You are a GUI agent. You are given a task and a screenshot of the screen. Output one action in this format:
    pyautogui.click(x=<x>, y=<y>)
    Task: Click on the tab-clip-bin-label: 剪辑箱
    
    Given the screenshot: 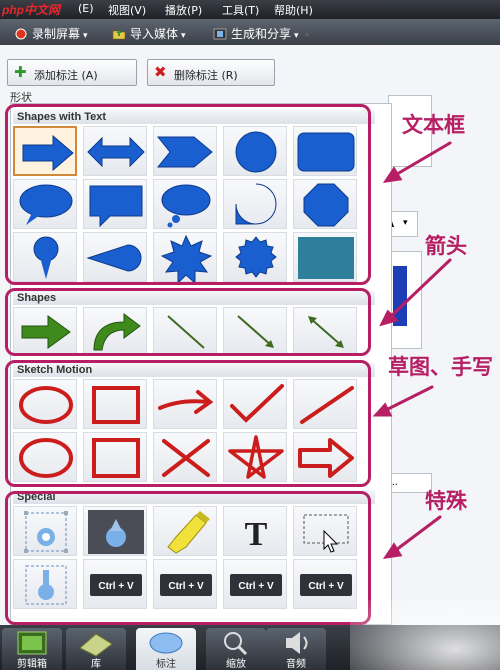 What is the action you would take?
    pyautogui.click(x=32, y=664)
    